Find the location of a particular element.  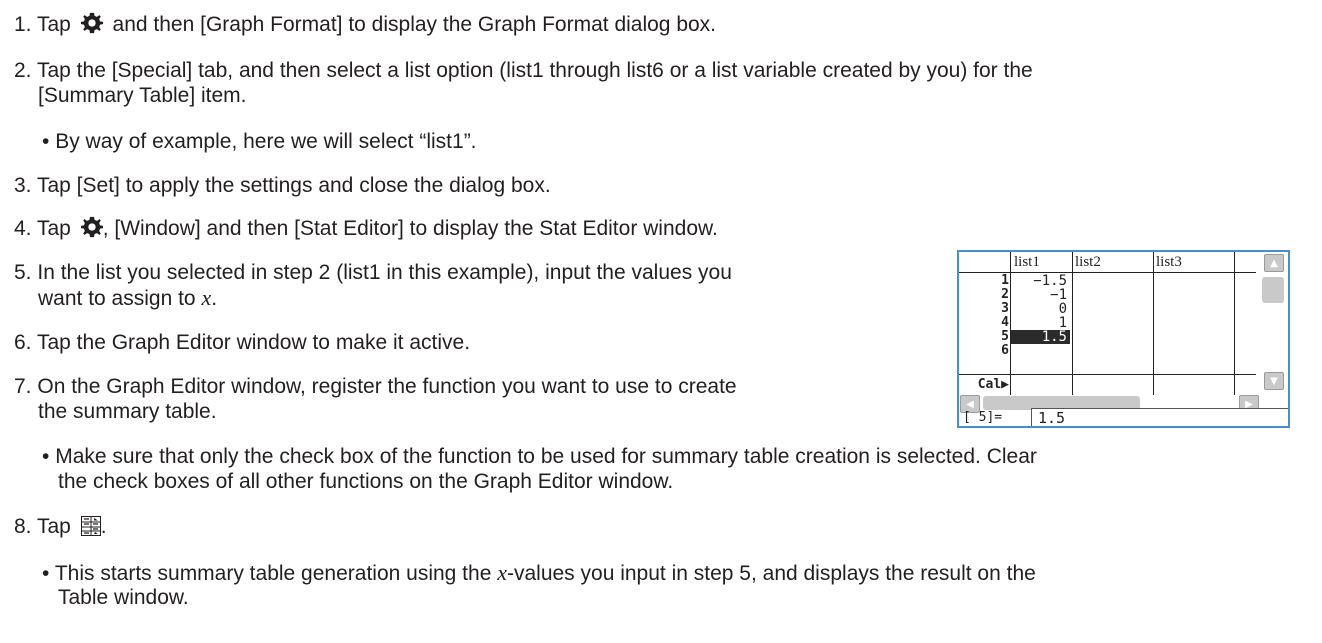

list1-cell: 0 is located at coordinates (1040, 309).